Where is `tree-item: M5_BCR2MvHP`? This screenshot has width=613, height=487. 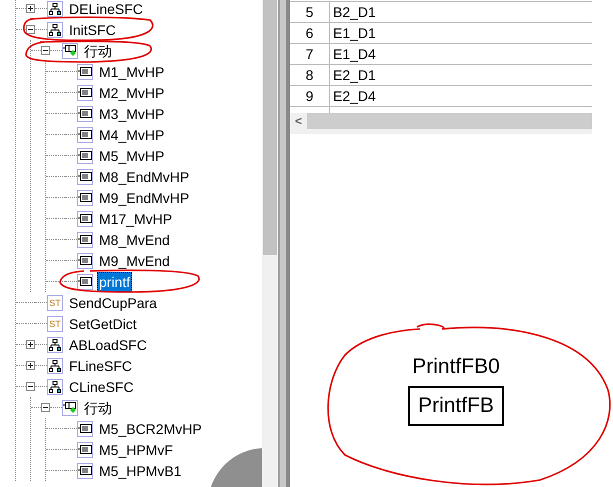 tree-item: M5_BCR2MvHP is located at coordinates (150, 428).